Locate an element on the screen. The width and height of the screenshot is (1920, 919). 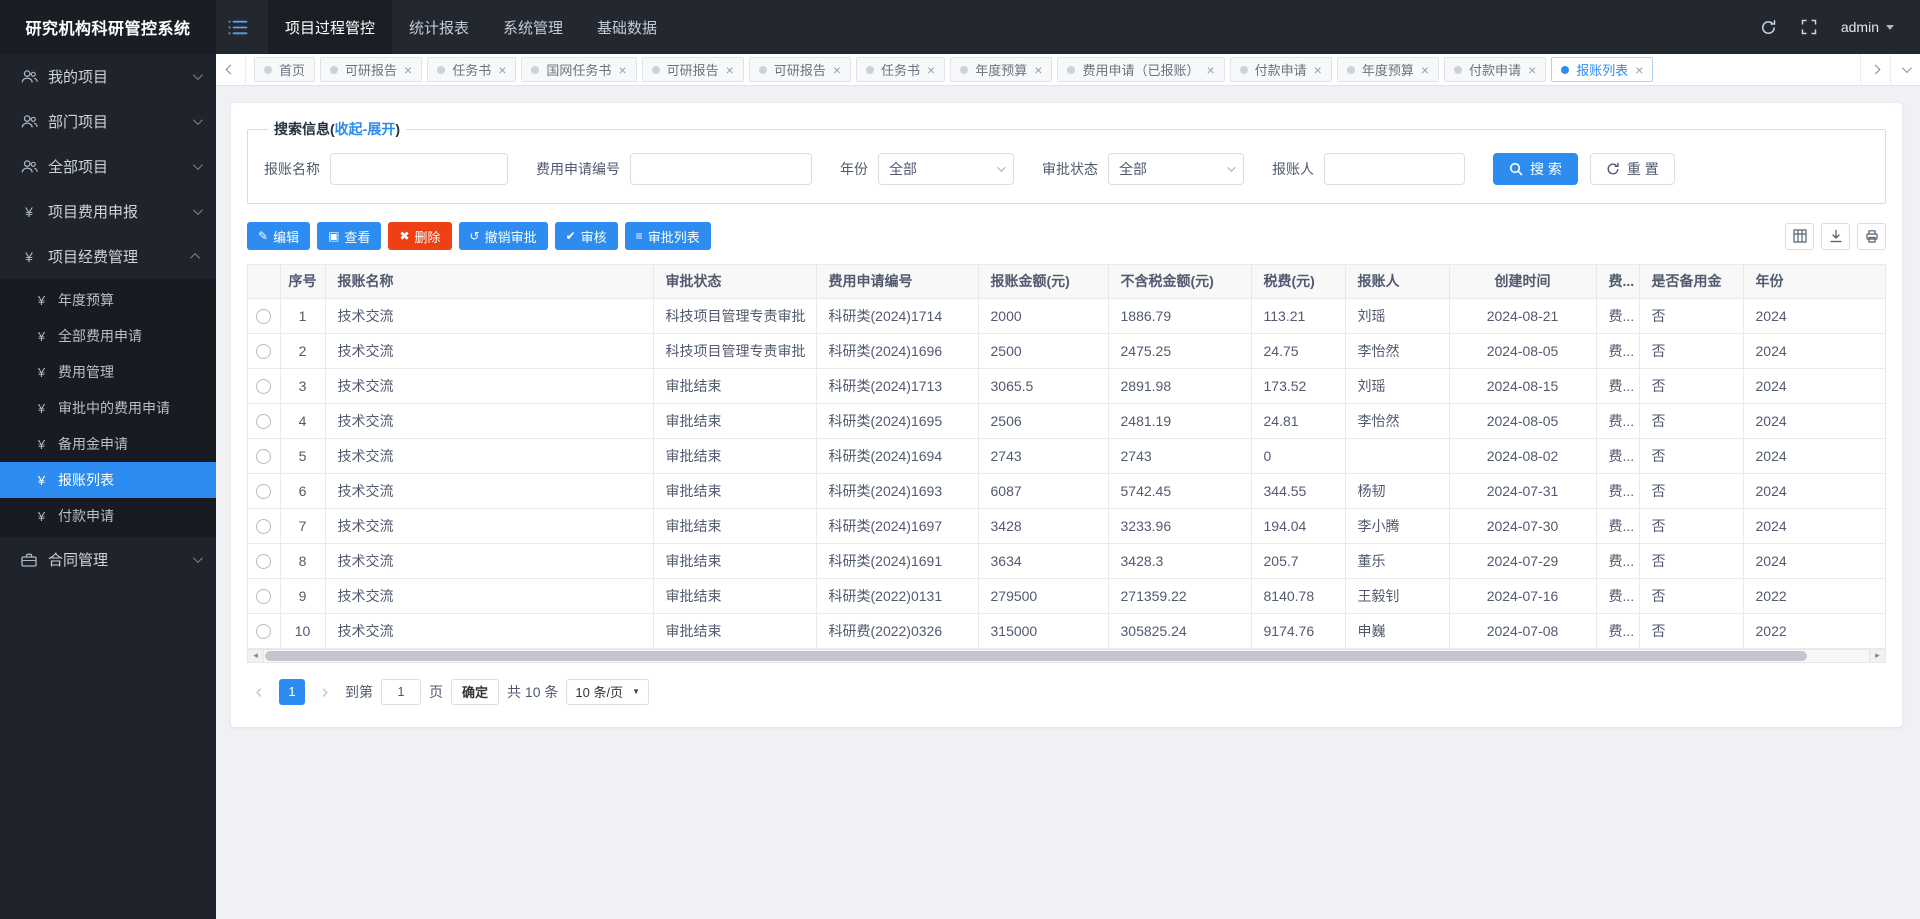
review-button: ✔ 审核 is located at coordinates (586, 236).